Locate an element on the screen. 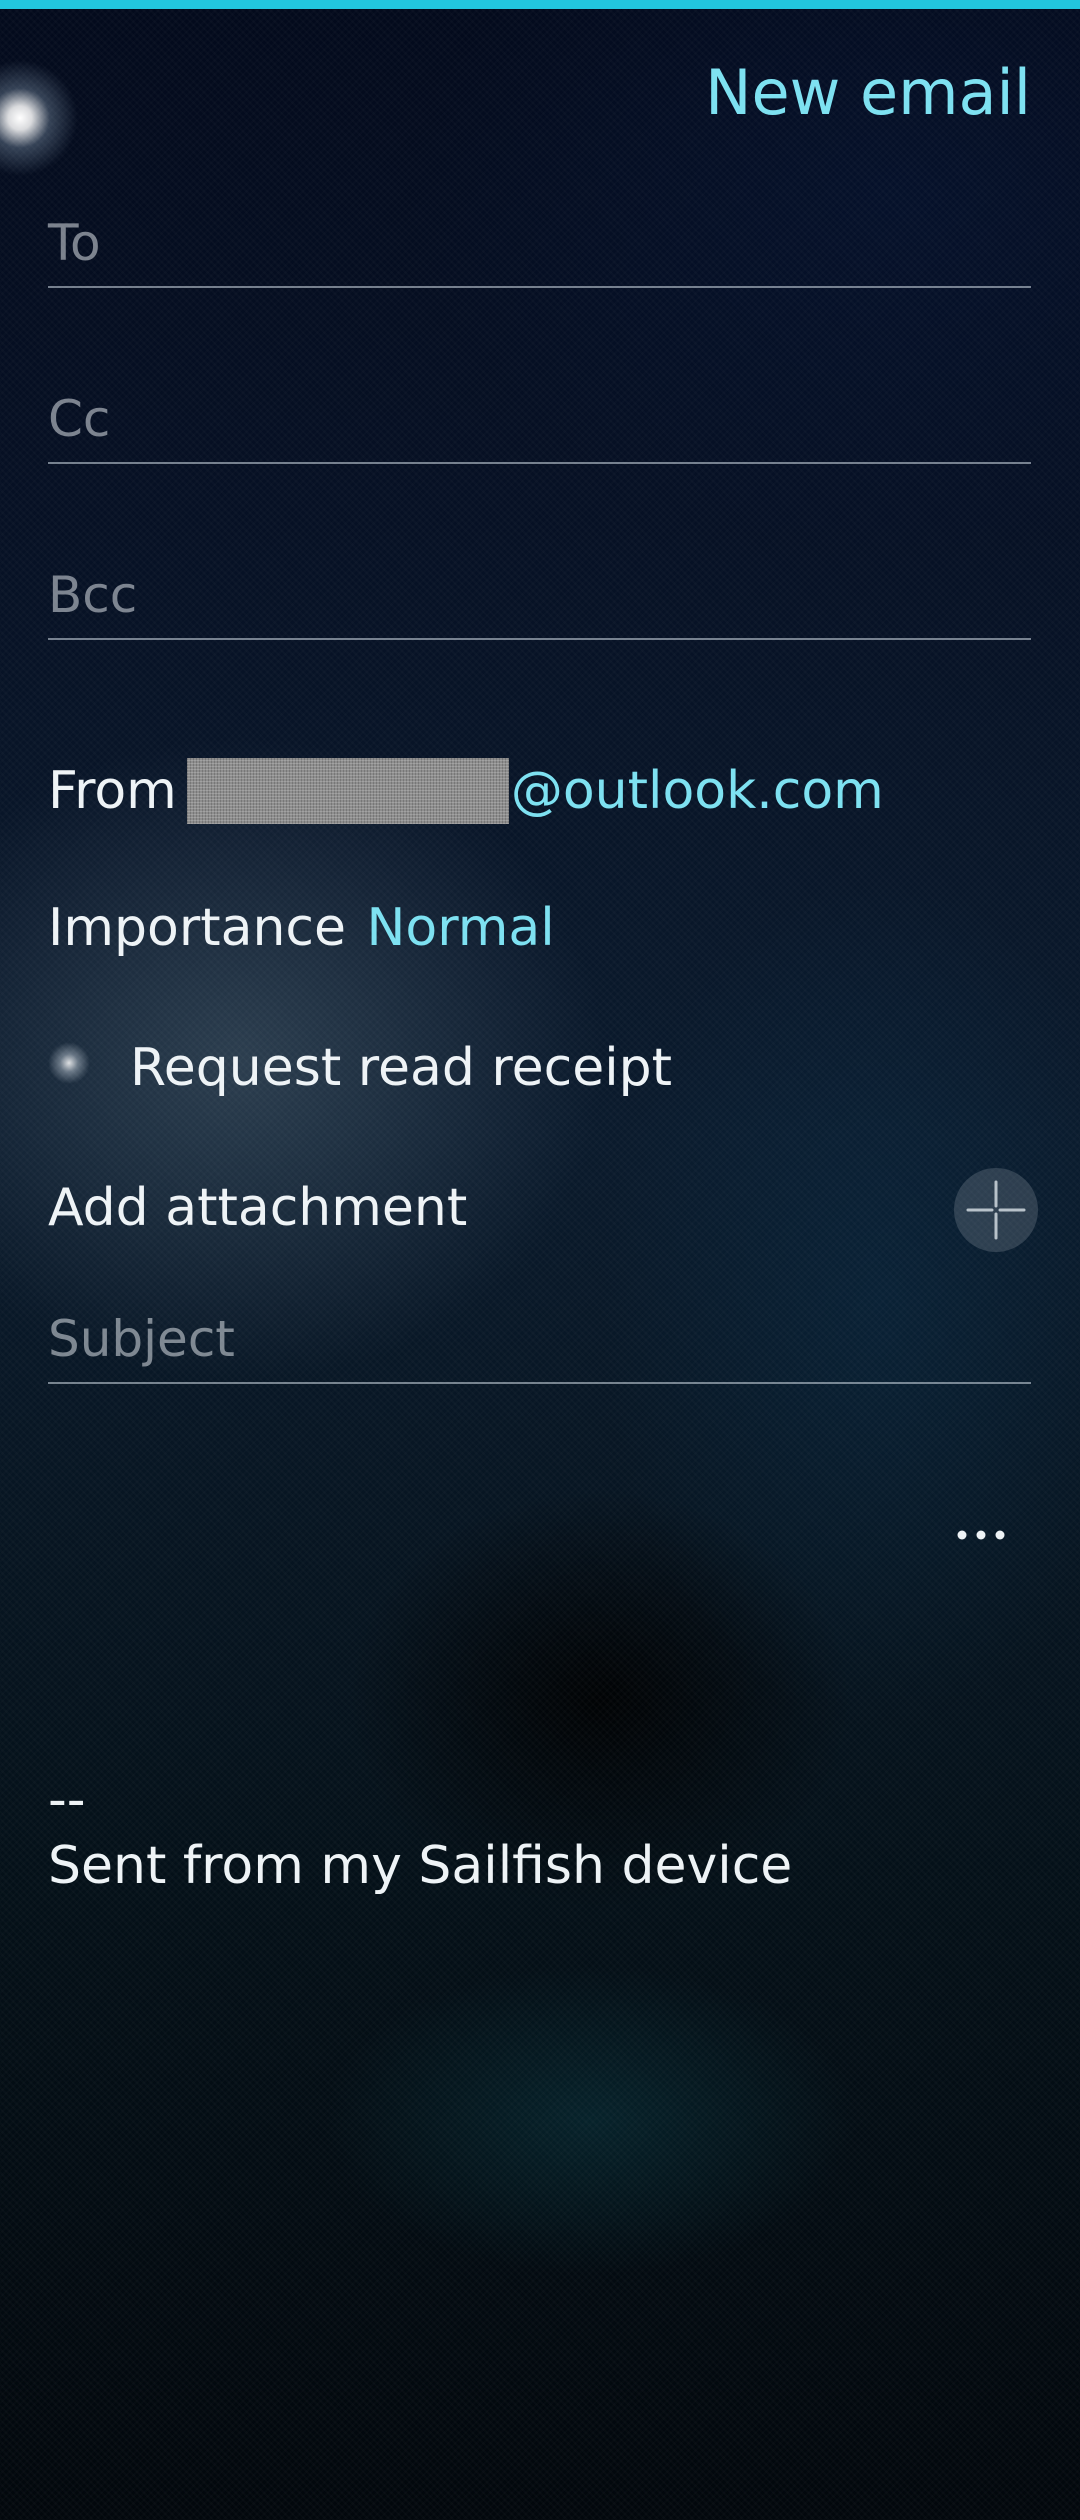 The image size is (1080, 2520). add-attachment-button is located at coordinates (996, 1210).